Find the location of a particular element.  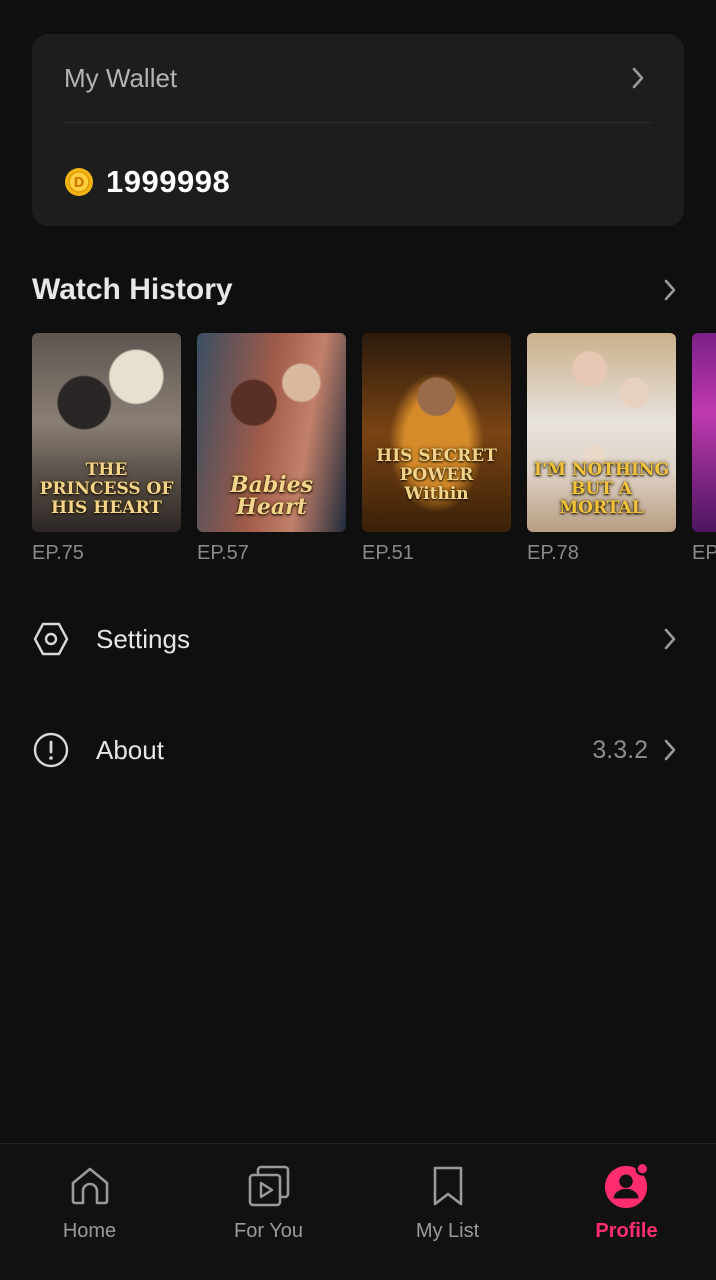

about-label: About is located at coordinates (130, 749).